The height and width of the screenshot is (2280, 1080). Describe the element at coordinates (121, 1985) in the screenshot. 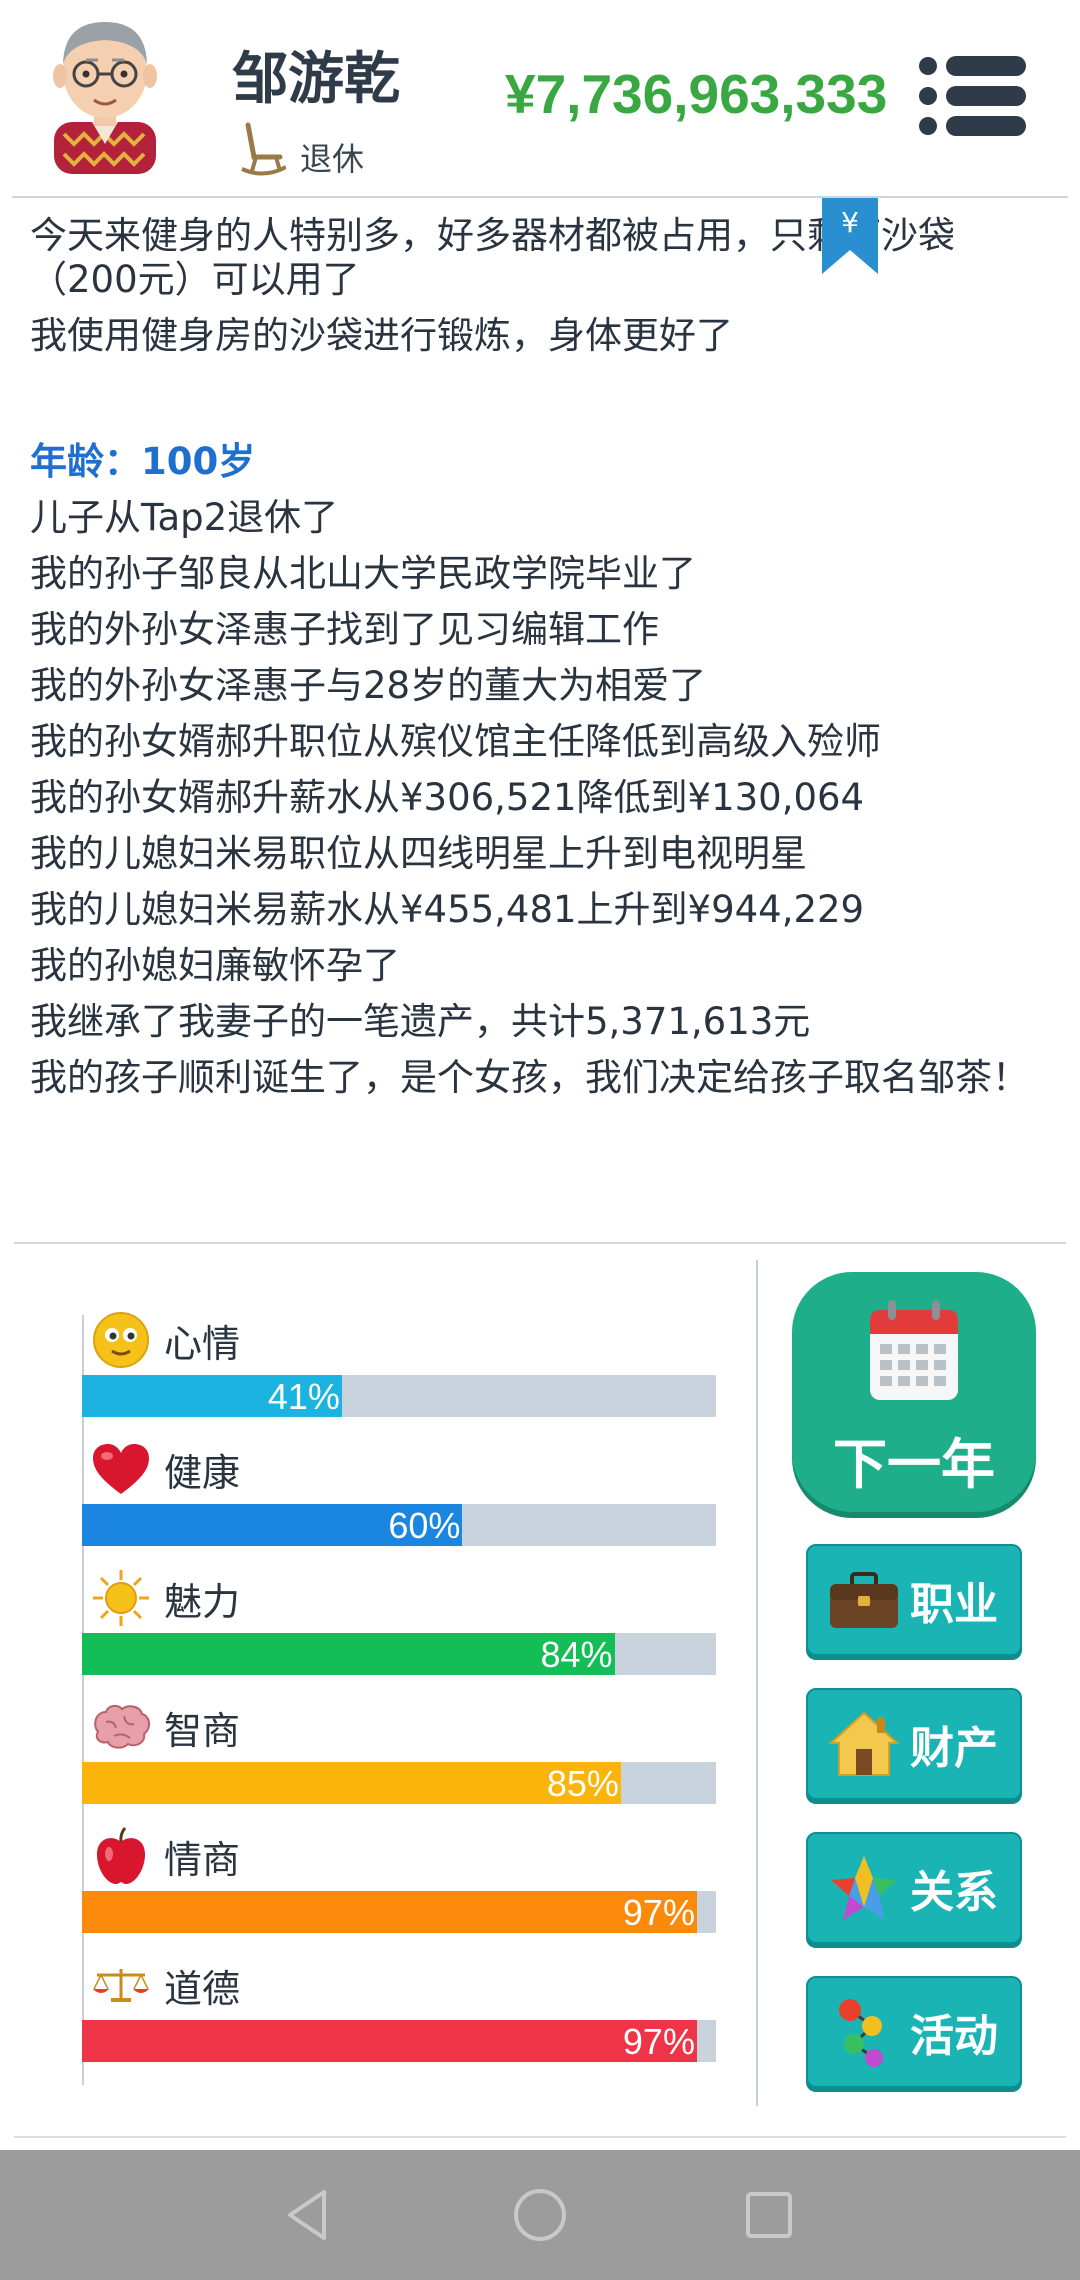

I see `scales-icon` at that location.